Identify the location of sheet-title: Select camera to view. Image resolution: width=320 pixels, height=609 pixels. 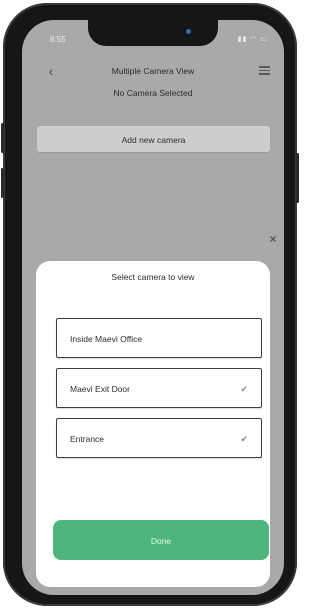
(153, 277).